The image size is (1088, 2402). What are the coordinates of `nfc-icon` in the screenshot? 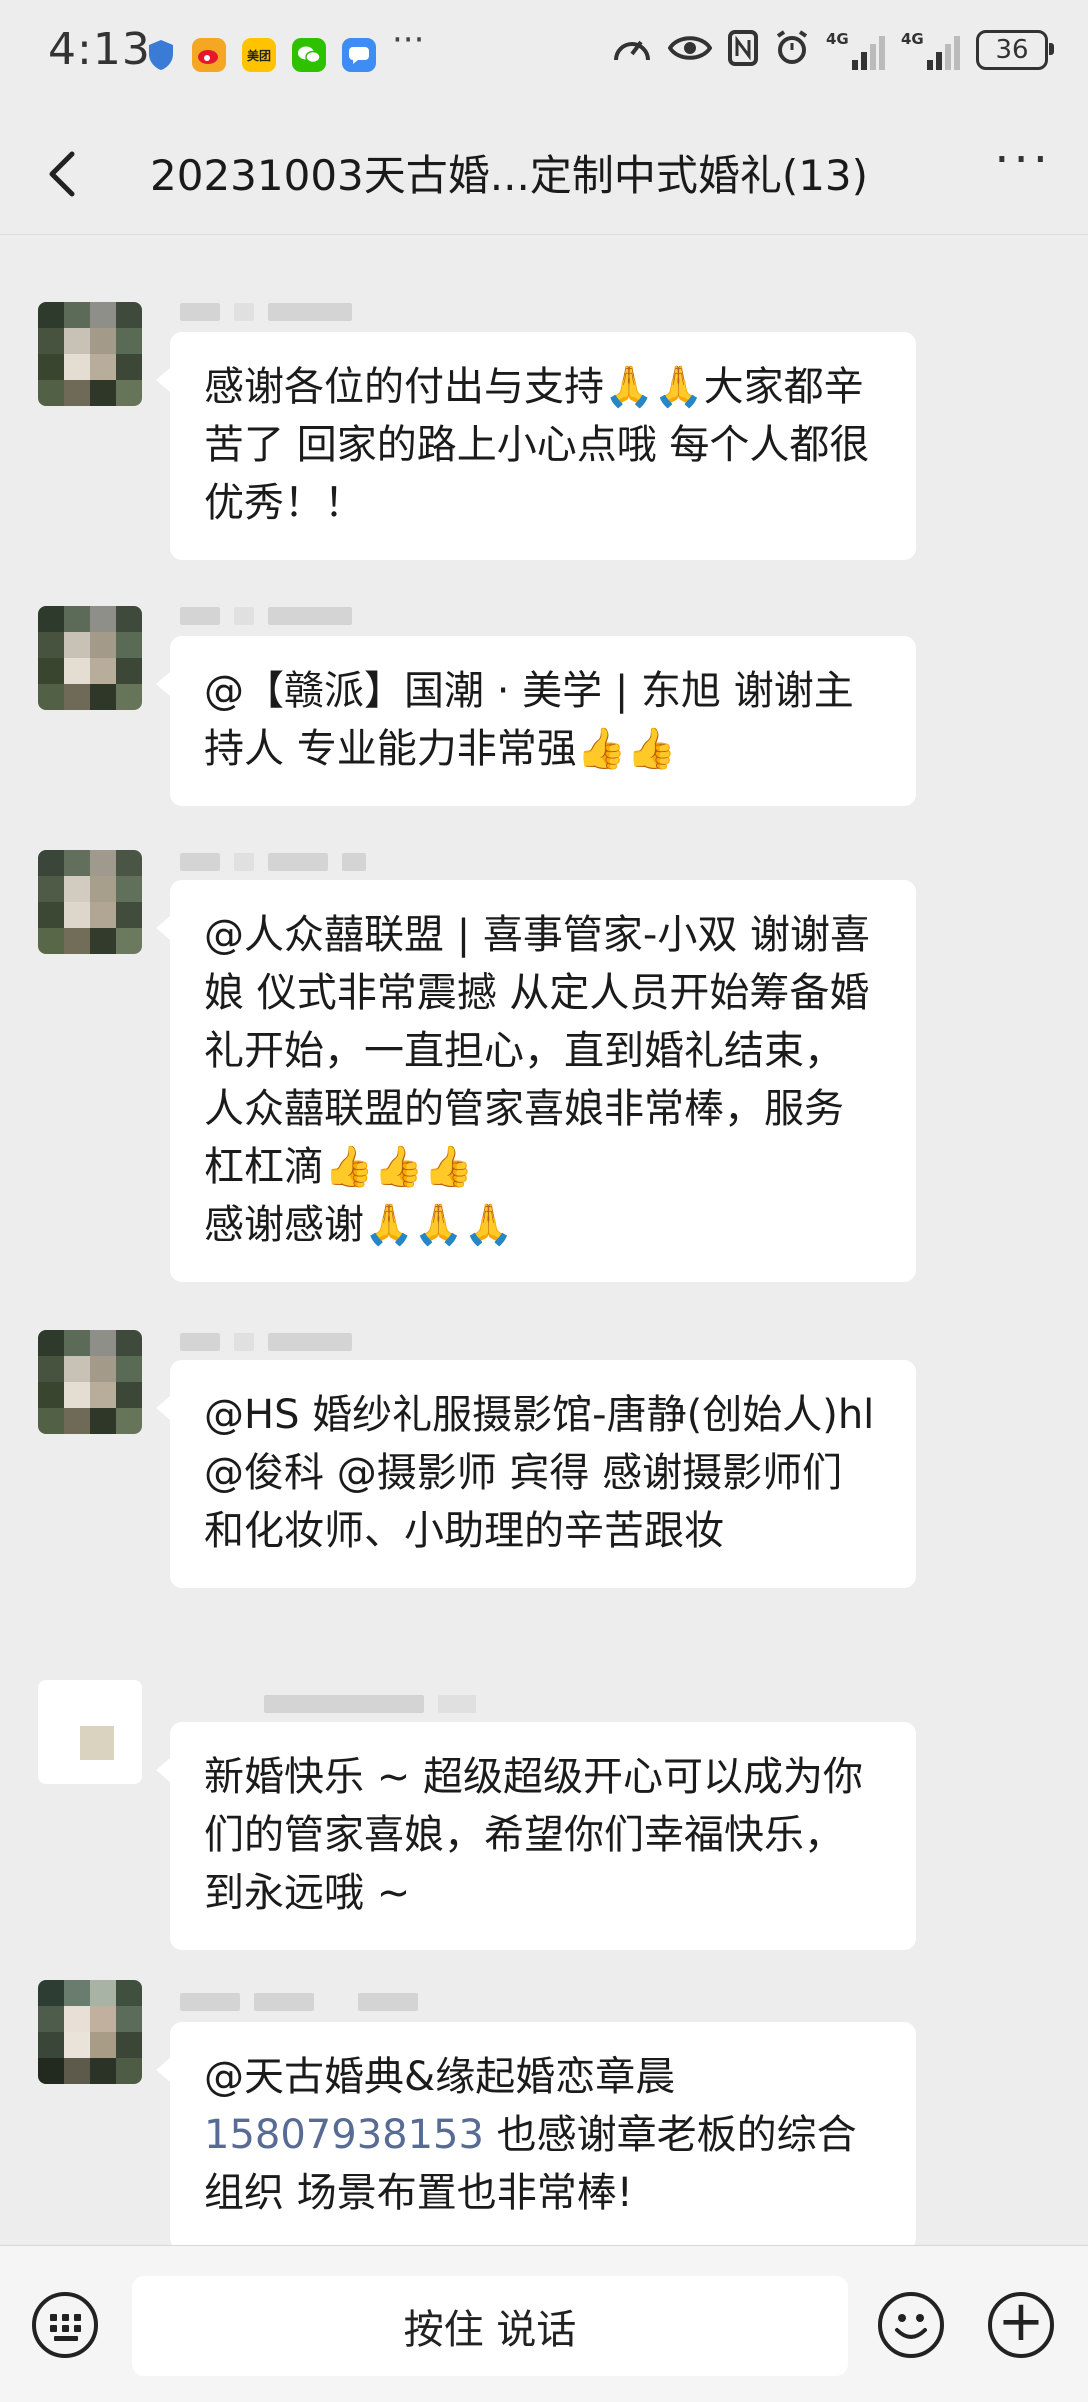 It's located at (743, 50).